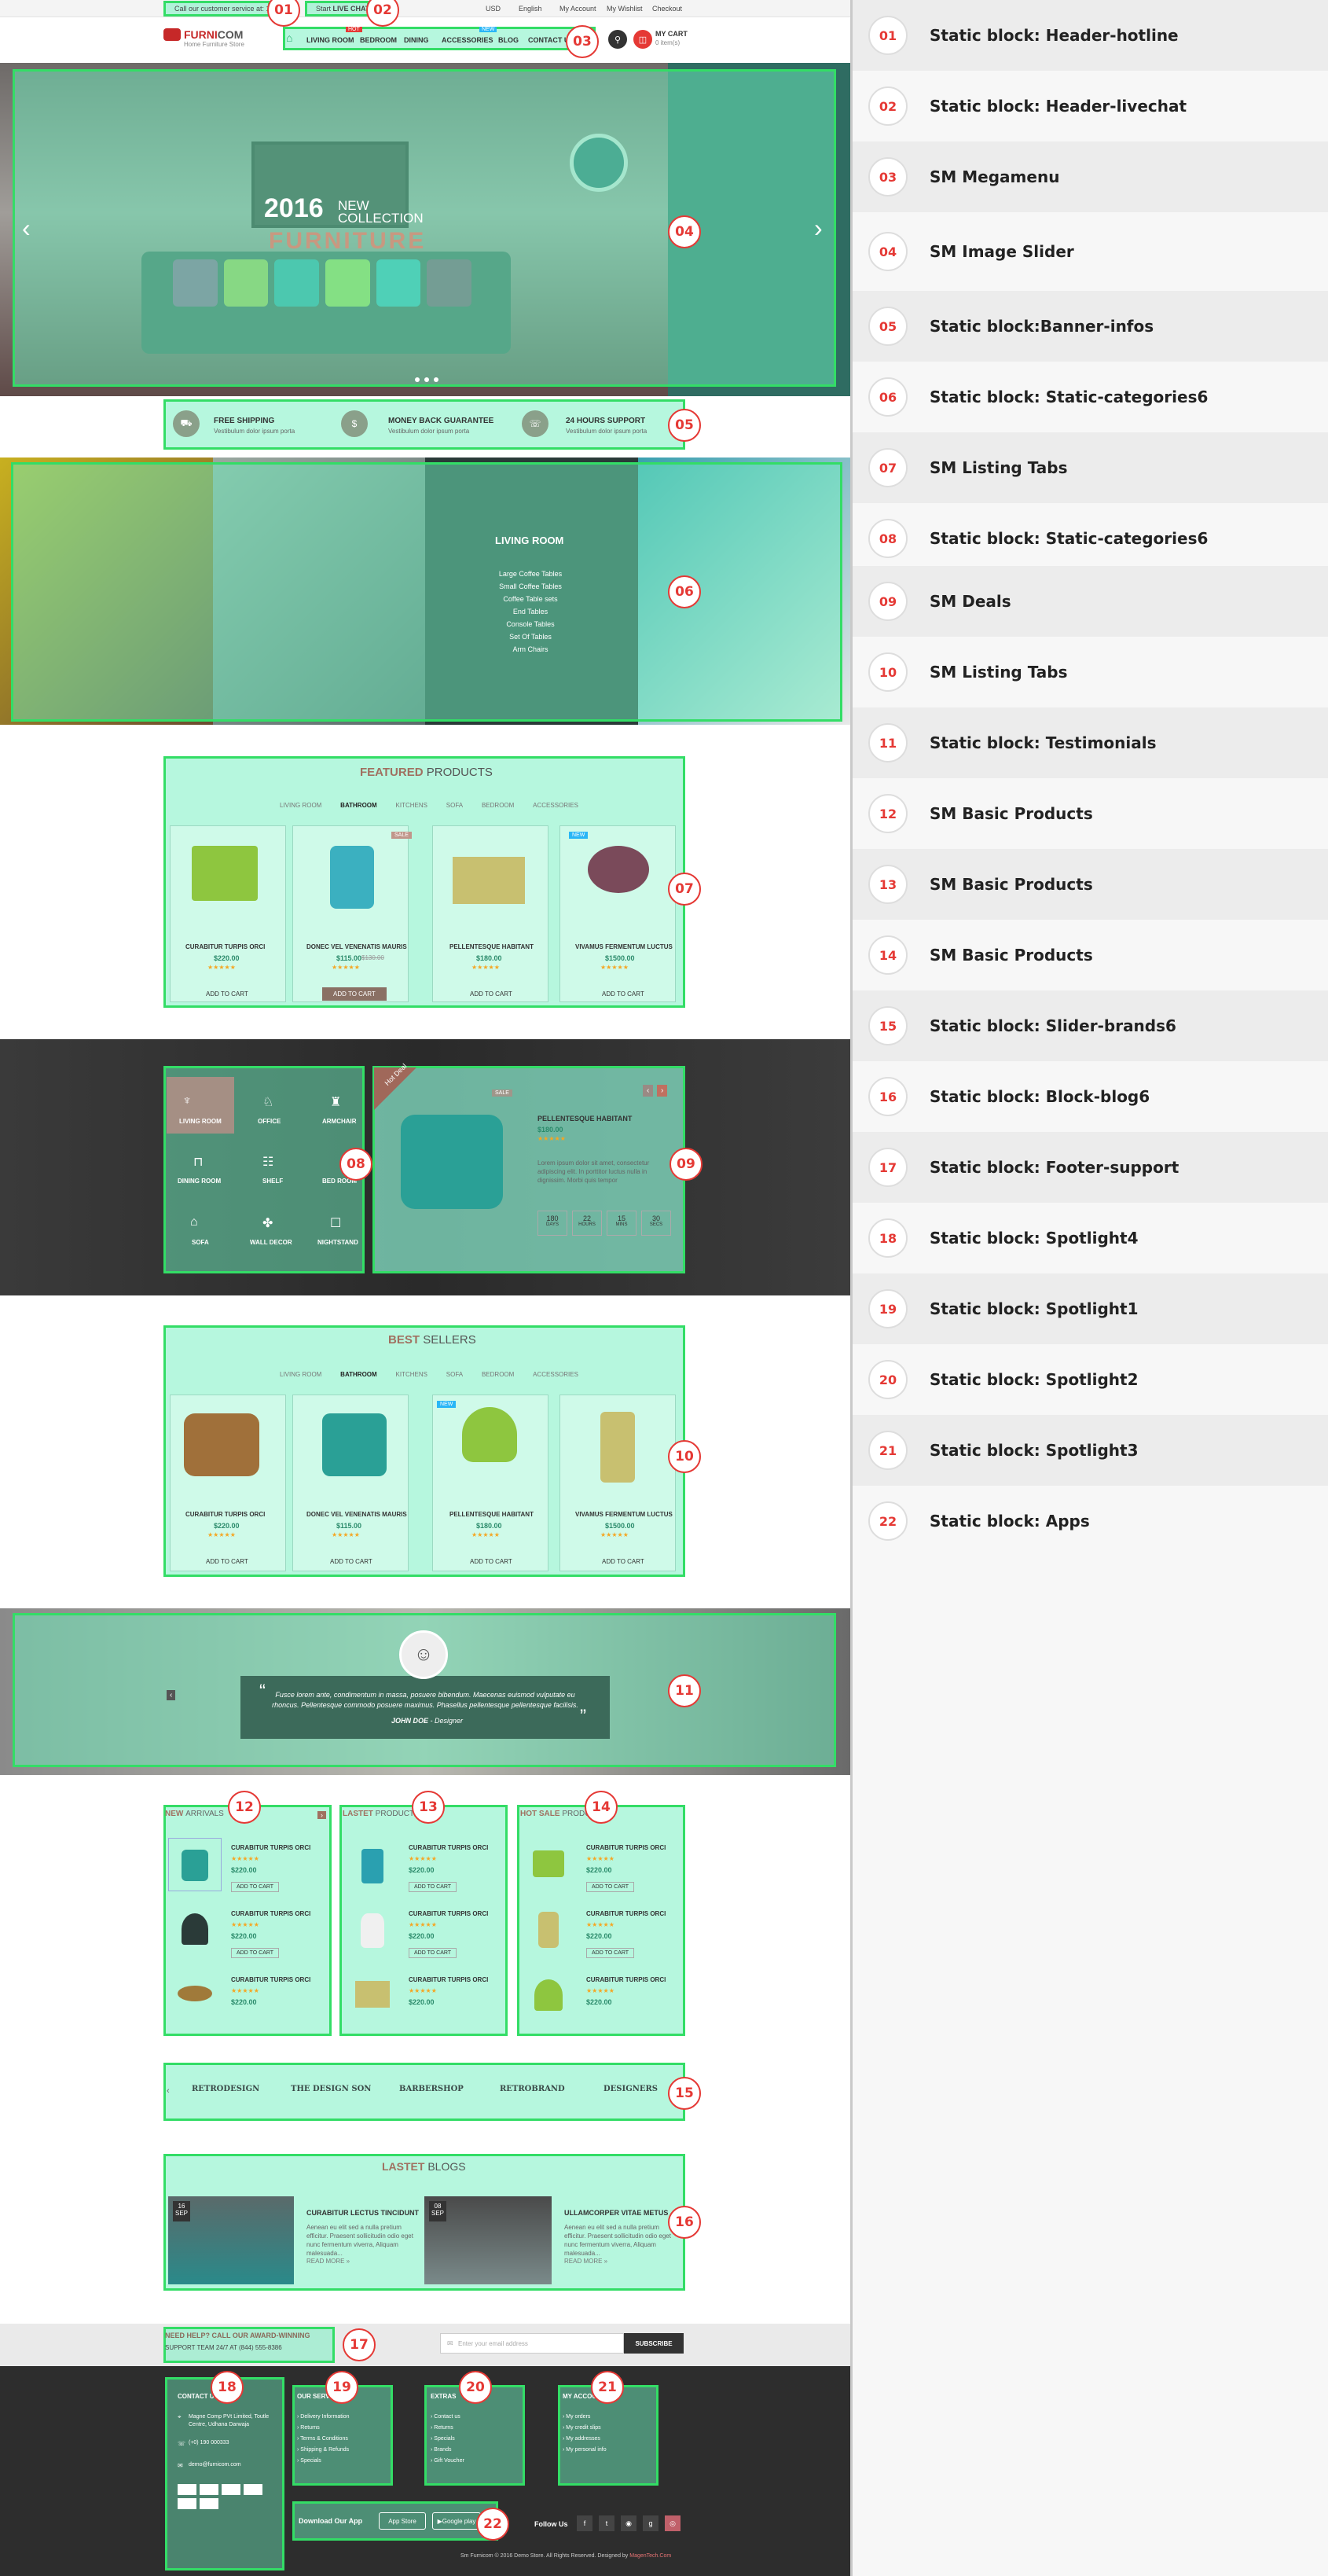  I want to click on brand-logo: BARBERSHOP, so click(431, 2089).